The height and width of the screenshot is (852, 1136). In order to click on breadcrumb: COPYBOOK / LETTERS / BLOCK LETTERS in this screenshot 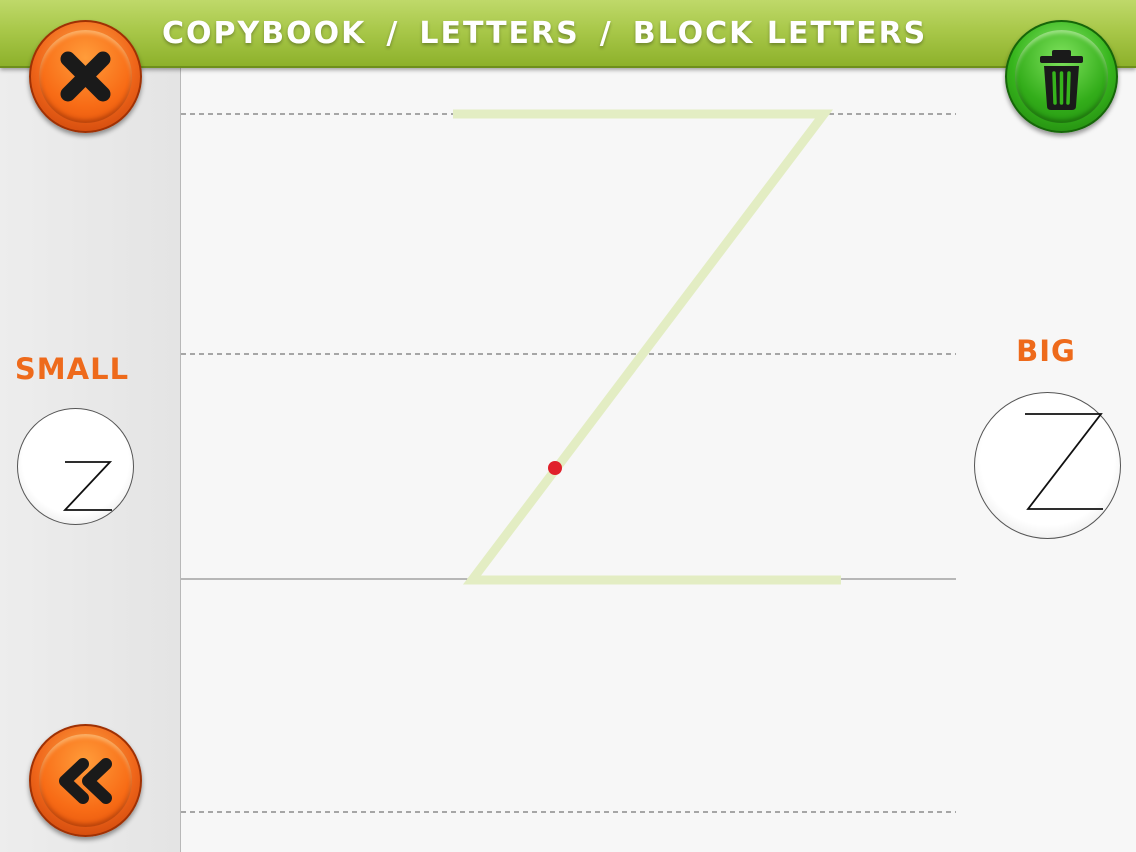, I will do `click(544, 33)`.